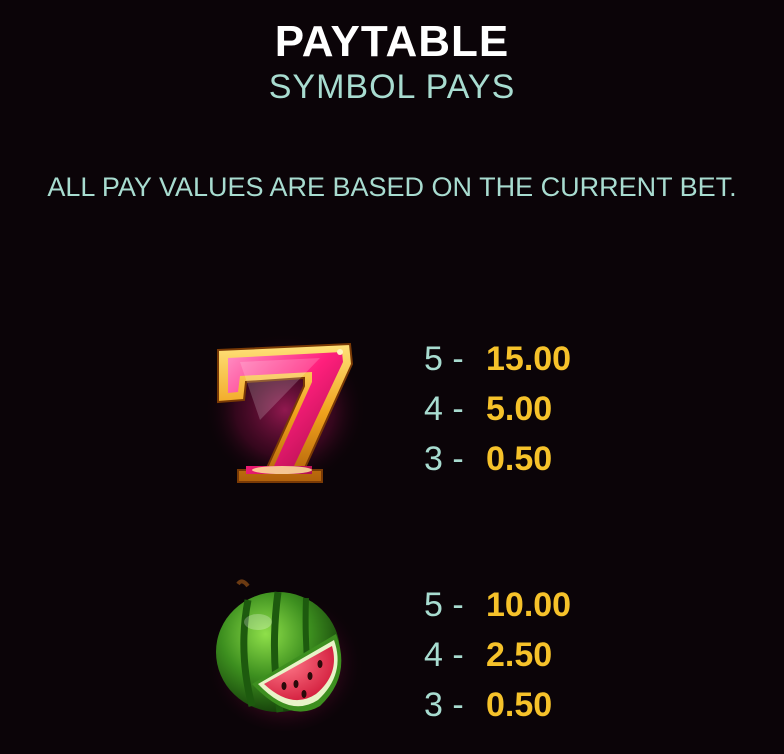 The image size is (784, 754). What do you see at coordinates (285, 652) in the screenshot?
I see `watermelon-icon` at bounding box center [285, 652].